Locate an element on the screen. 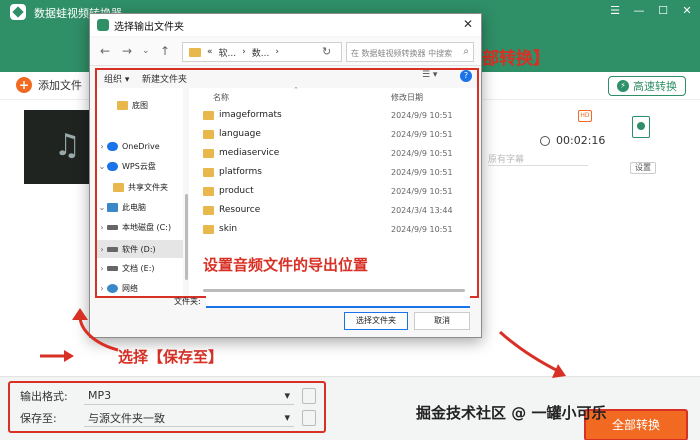 The image size is (700, 440). file-row: language 2024/9/9 10:51 is located at coordinates (333, 134).